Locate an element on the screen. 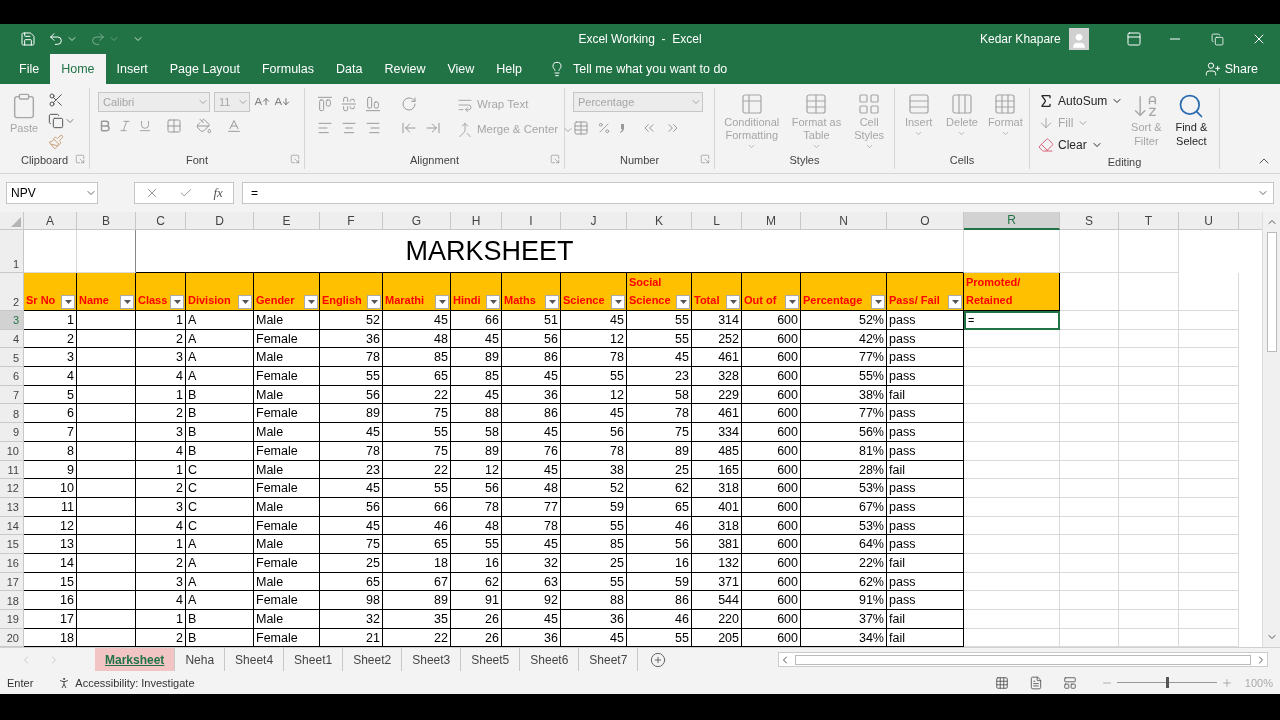  insert-function-button: fx is located at coordinates (218, 193).